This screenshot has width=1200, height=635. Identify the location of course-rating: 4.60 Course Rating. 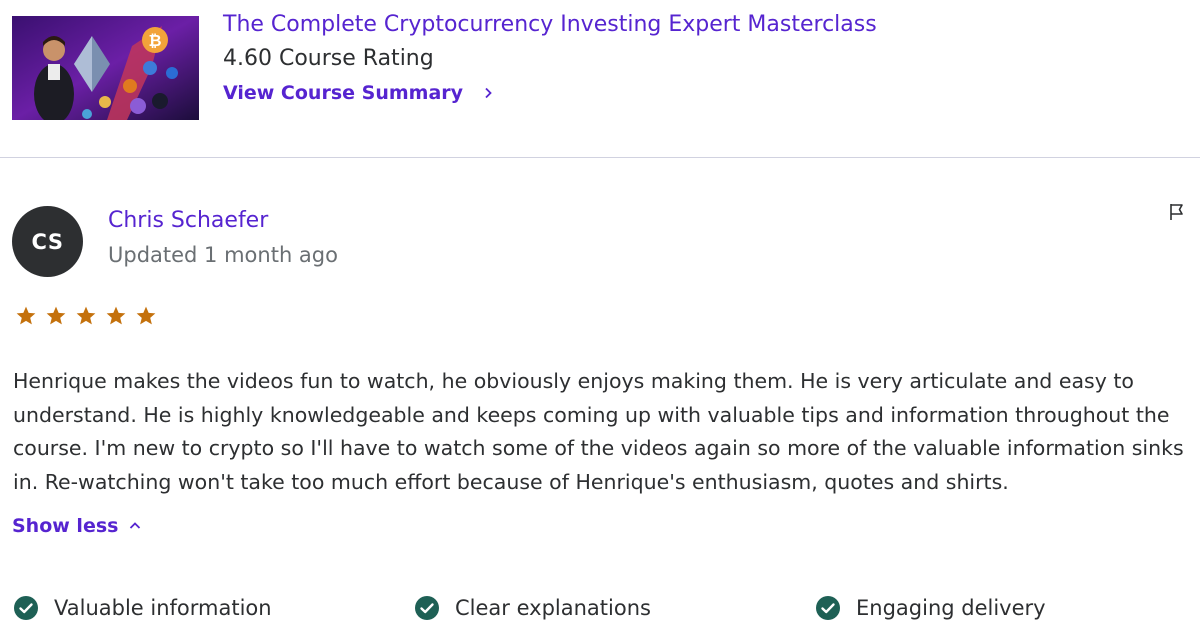
(328, 58).